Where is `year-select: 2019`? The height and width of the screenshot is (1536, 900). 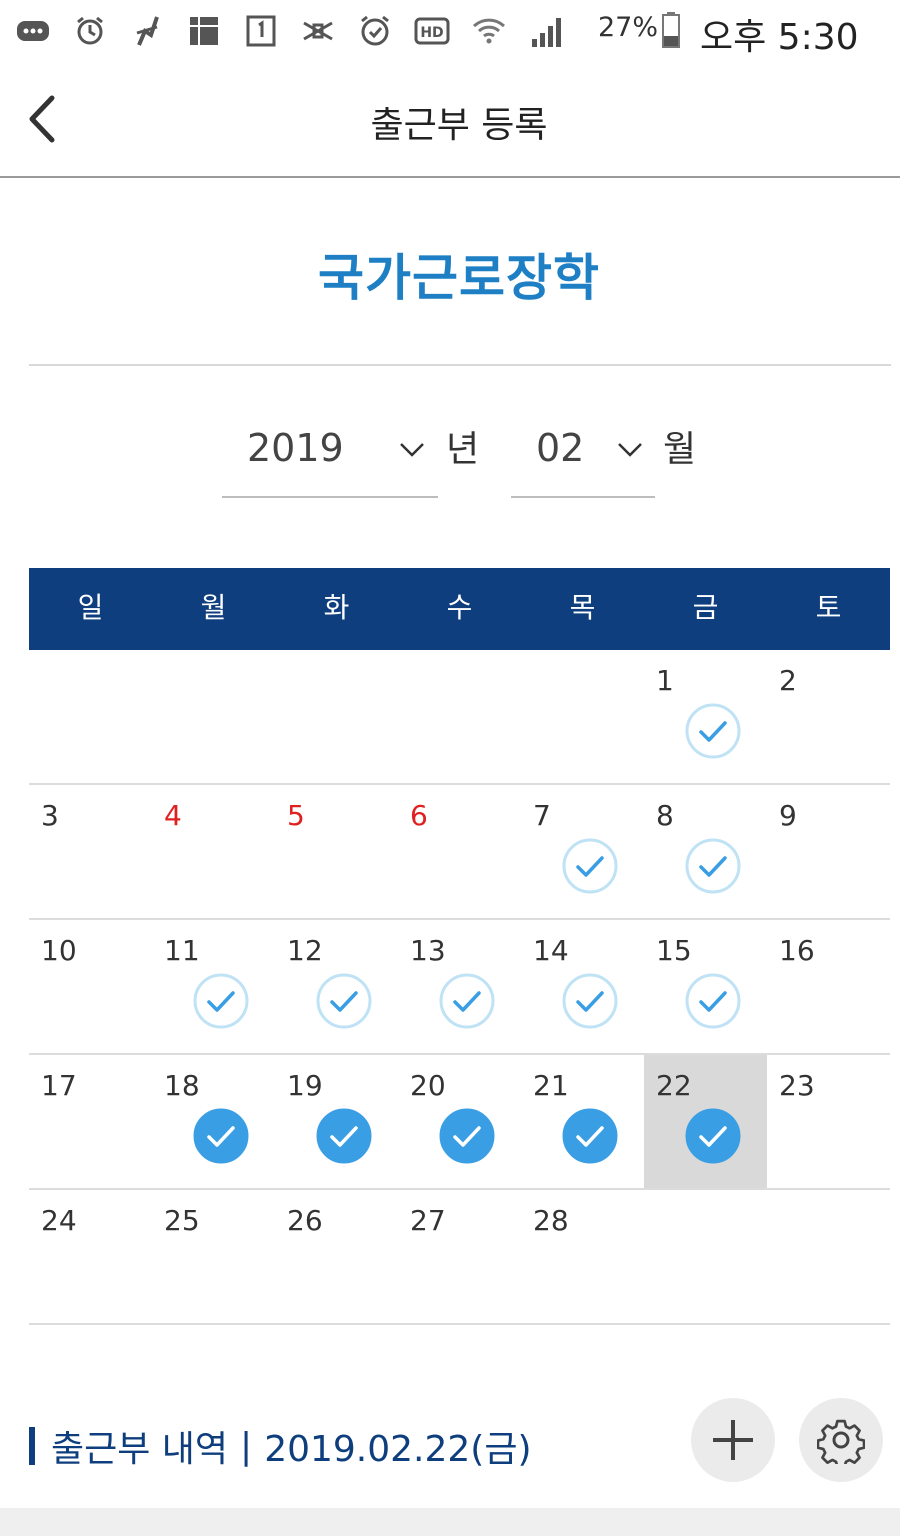
year-select: 2019 is located at coordinates (330, 454).